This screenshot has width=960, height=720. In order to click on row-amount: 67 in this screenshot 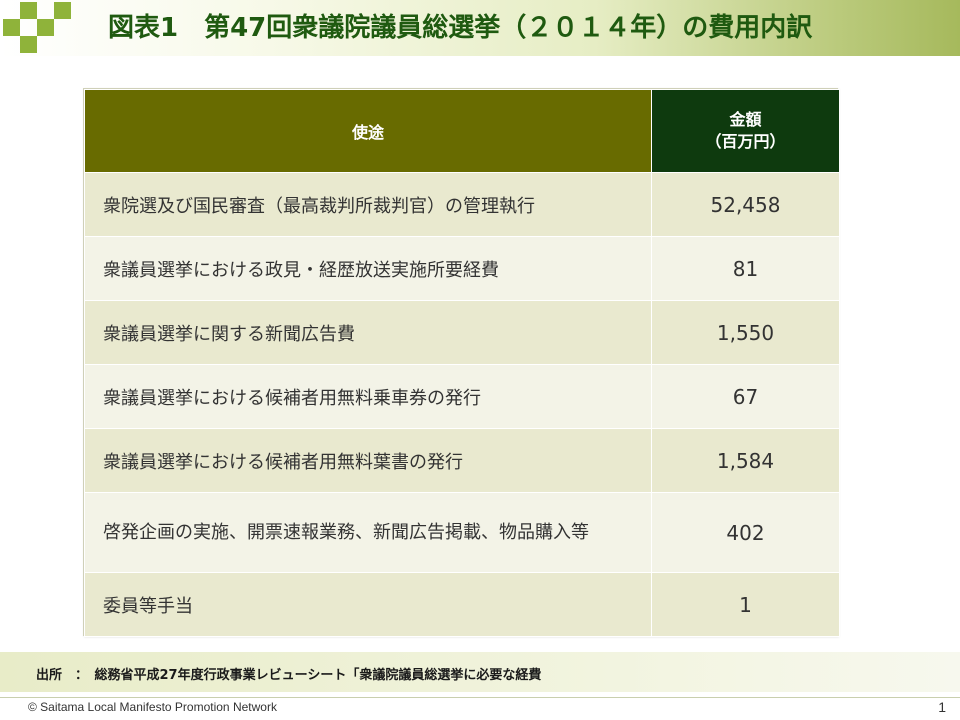, I will do `click(745, 396)`.